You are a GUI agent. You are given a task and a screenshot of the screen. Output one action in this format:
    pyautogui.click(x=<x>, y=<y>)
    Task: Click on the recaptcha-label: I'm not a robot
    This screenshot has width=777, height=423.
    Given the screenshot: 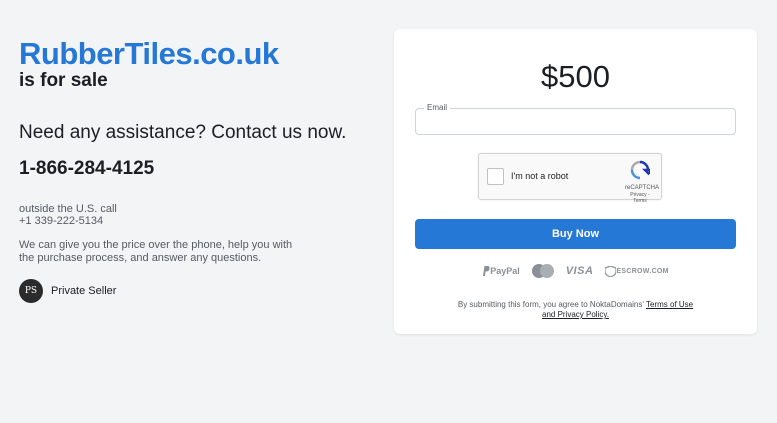 What is the action you would take?
    pyautogui.click(x=540, y=176)
    